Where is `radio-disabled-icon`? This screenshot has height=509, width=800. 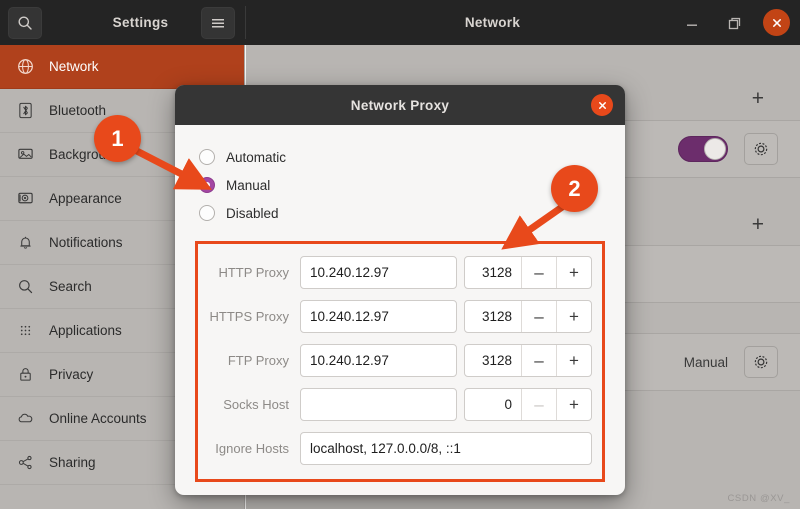
radio-disabled-icon is located at coordinates (207, 213).